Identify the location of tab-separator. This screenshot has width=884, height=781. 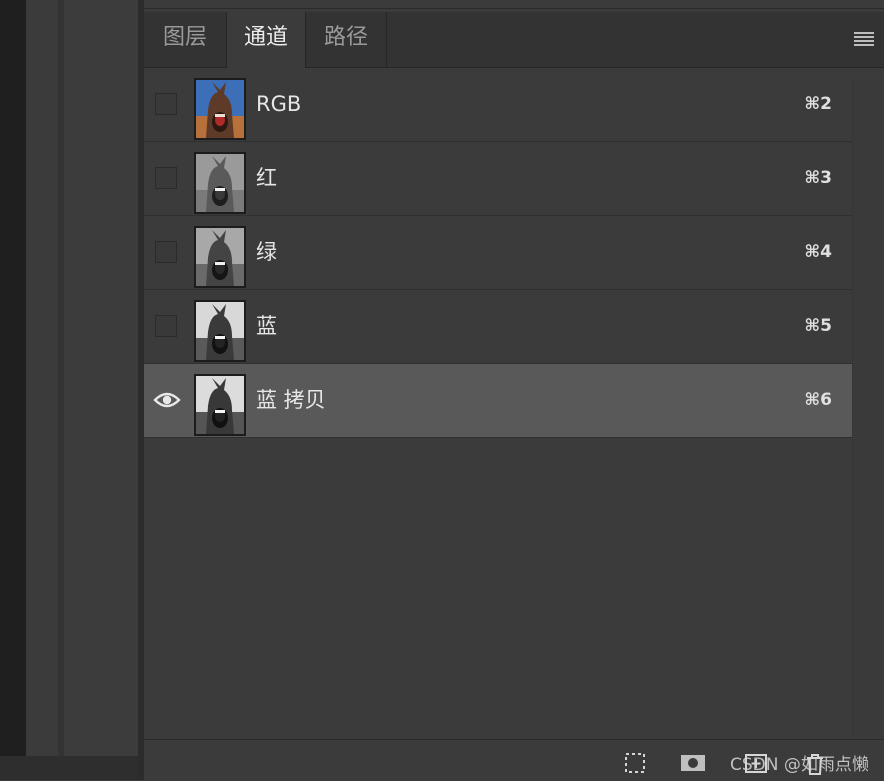
(386, 39).